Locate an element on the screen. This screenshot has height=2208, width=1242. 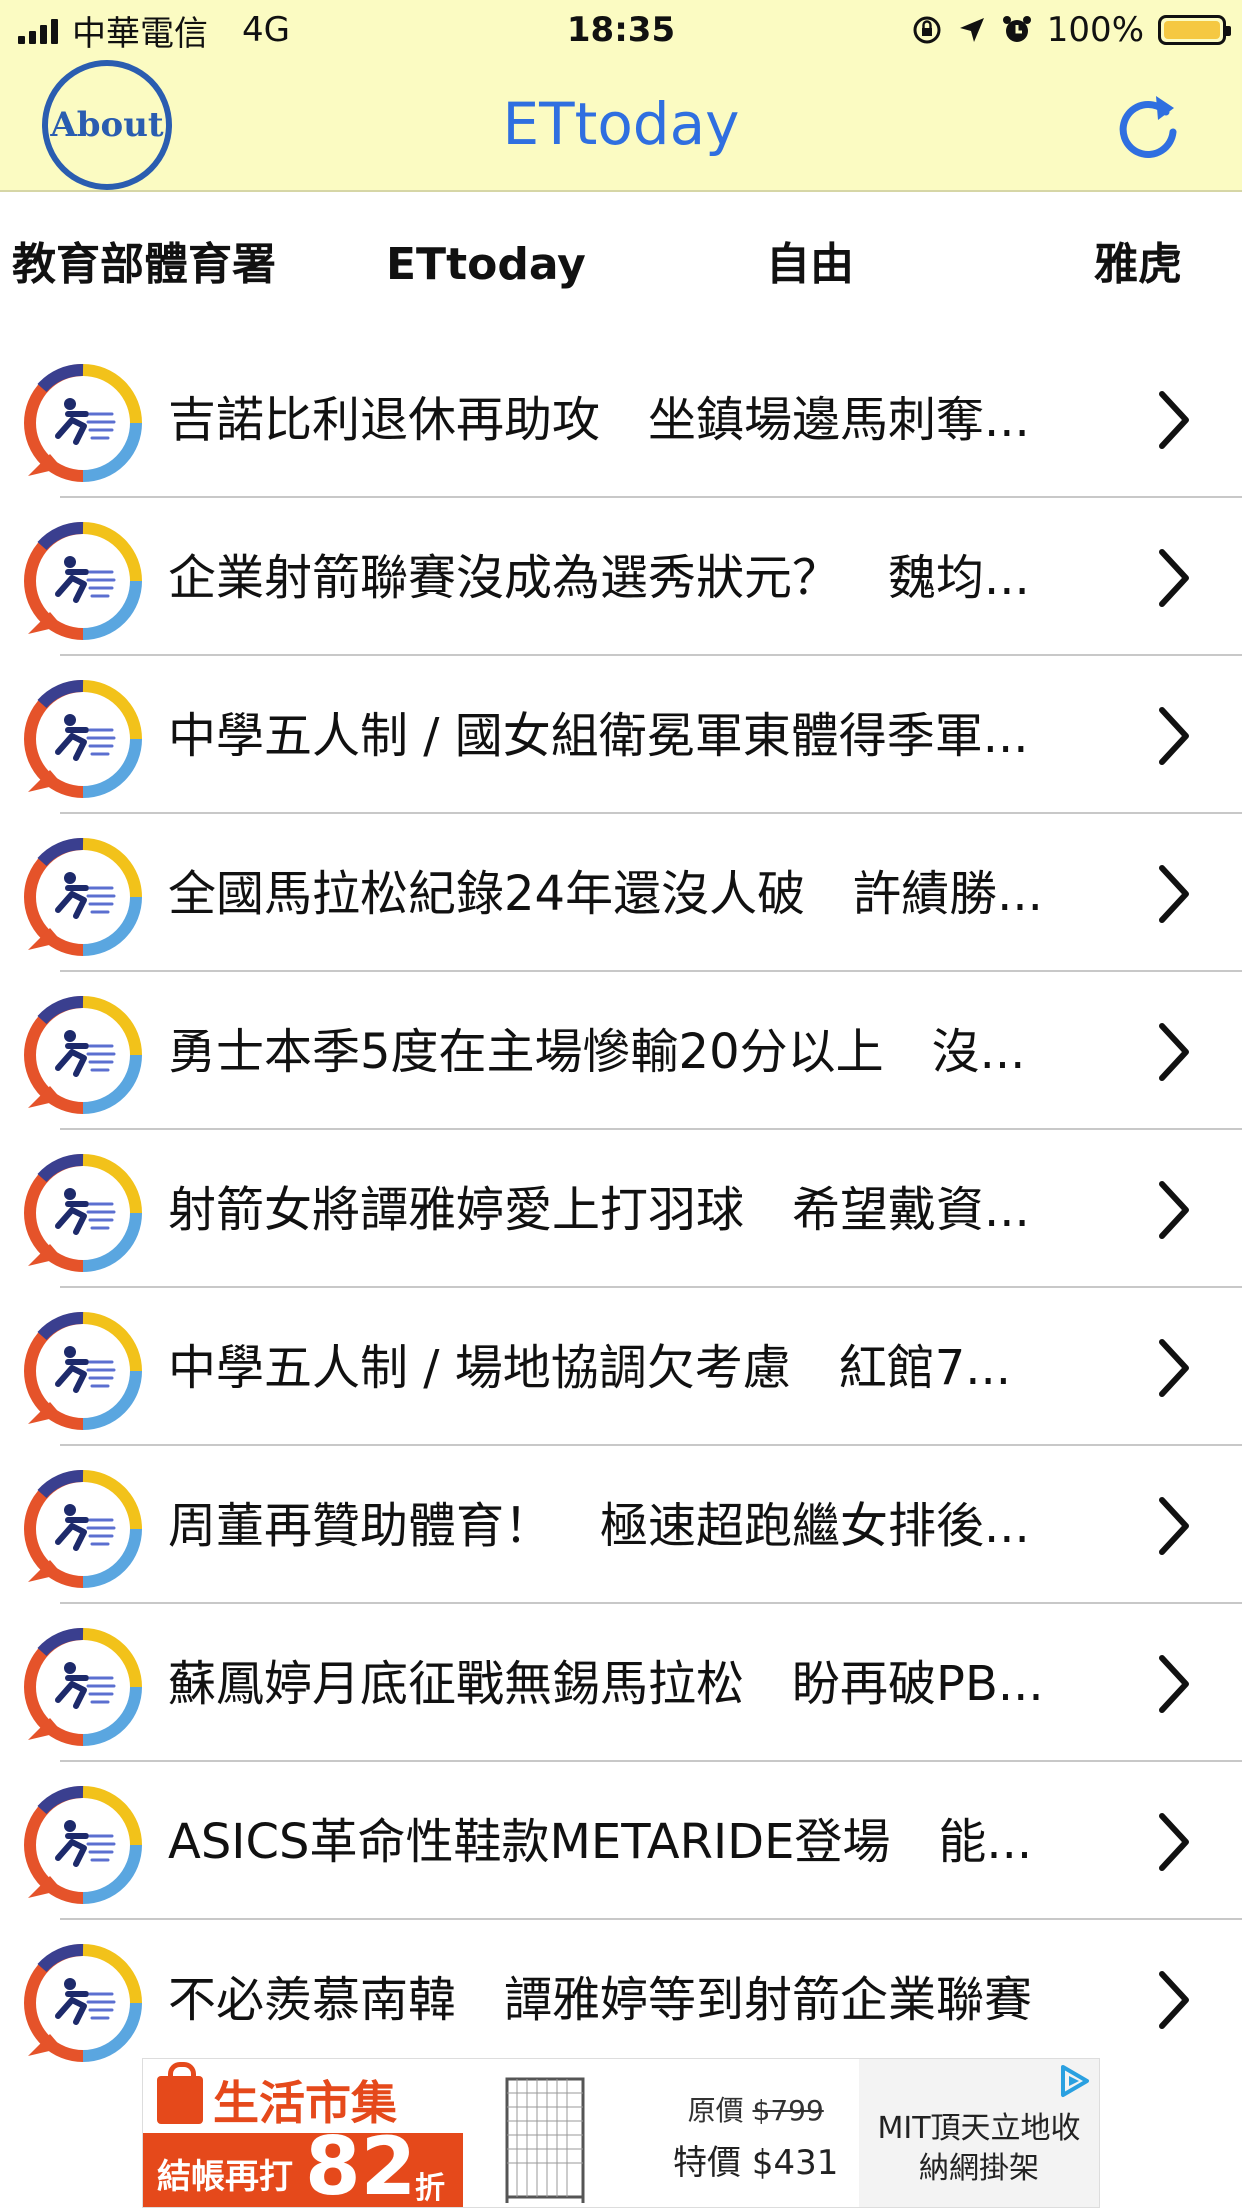
ad-promo-number: 82 is located at coordinates (361, 2164).